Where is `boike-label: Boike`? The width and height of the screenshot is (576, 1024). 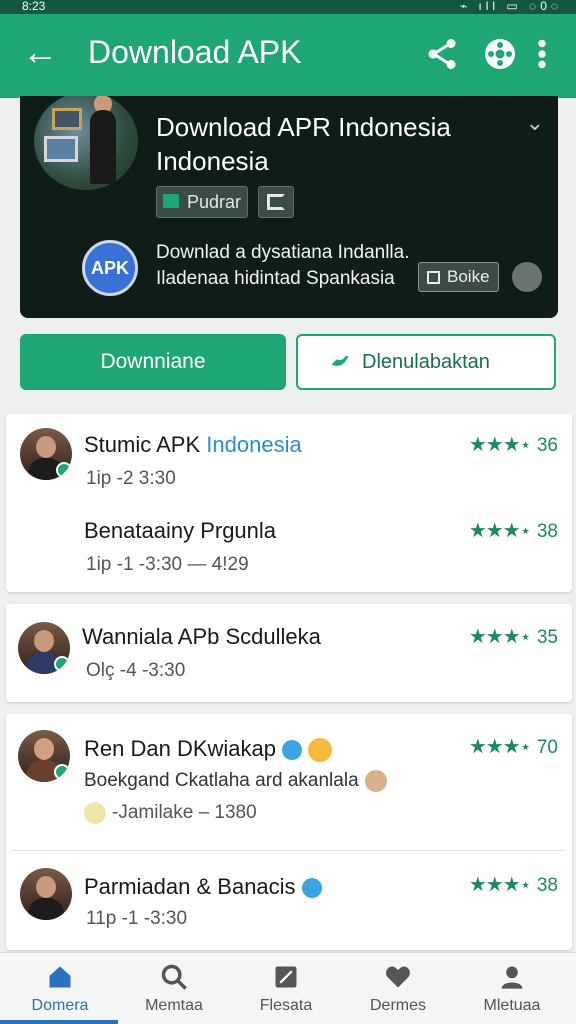 boike-label: Boike is located at coordinates (468, 276).